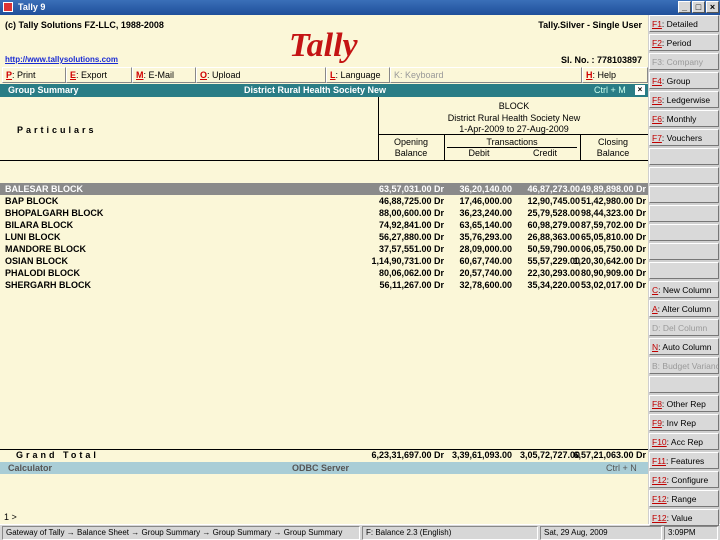 This screenshot has height=540, width=720. Describe the element at coordinates (411, 225) in the screenshot. I see `opening-balance: 74,92,841.00 Dr` at that location.